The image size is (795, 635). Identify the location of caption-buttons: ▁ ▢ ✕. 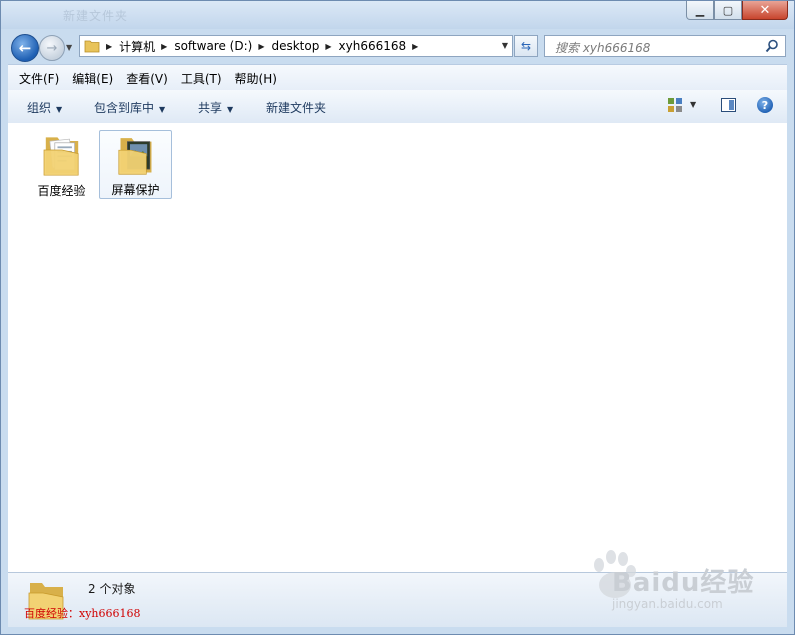
(737, 11).